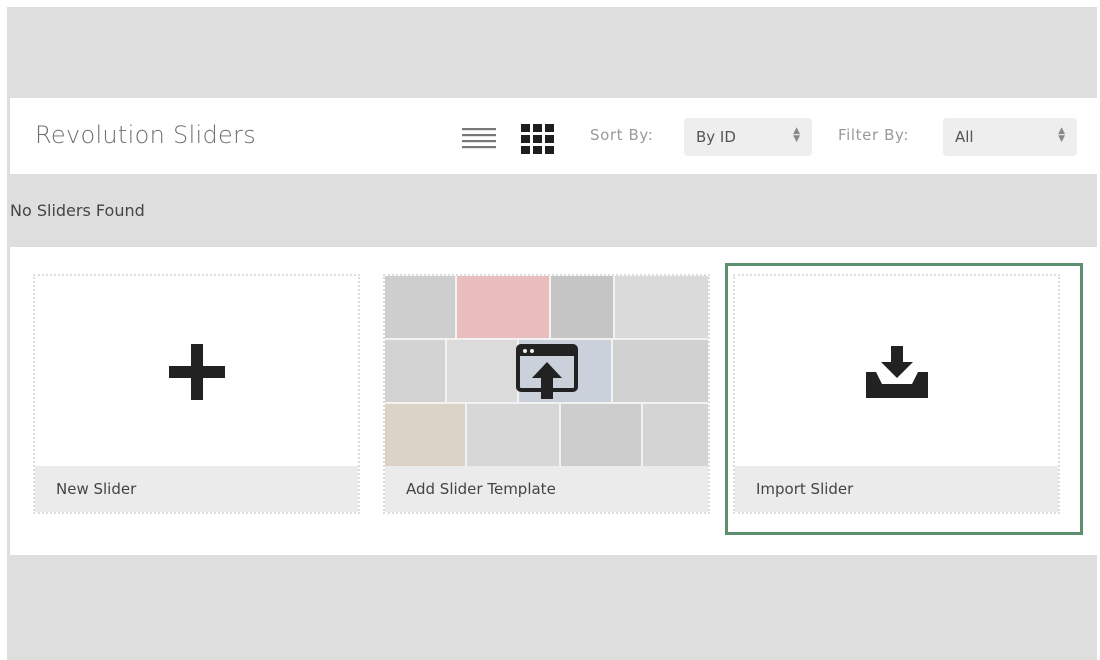  I want to click on import-download-icon, so click(896, 372).